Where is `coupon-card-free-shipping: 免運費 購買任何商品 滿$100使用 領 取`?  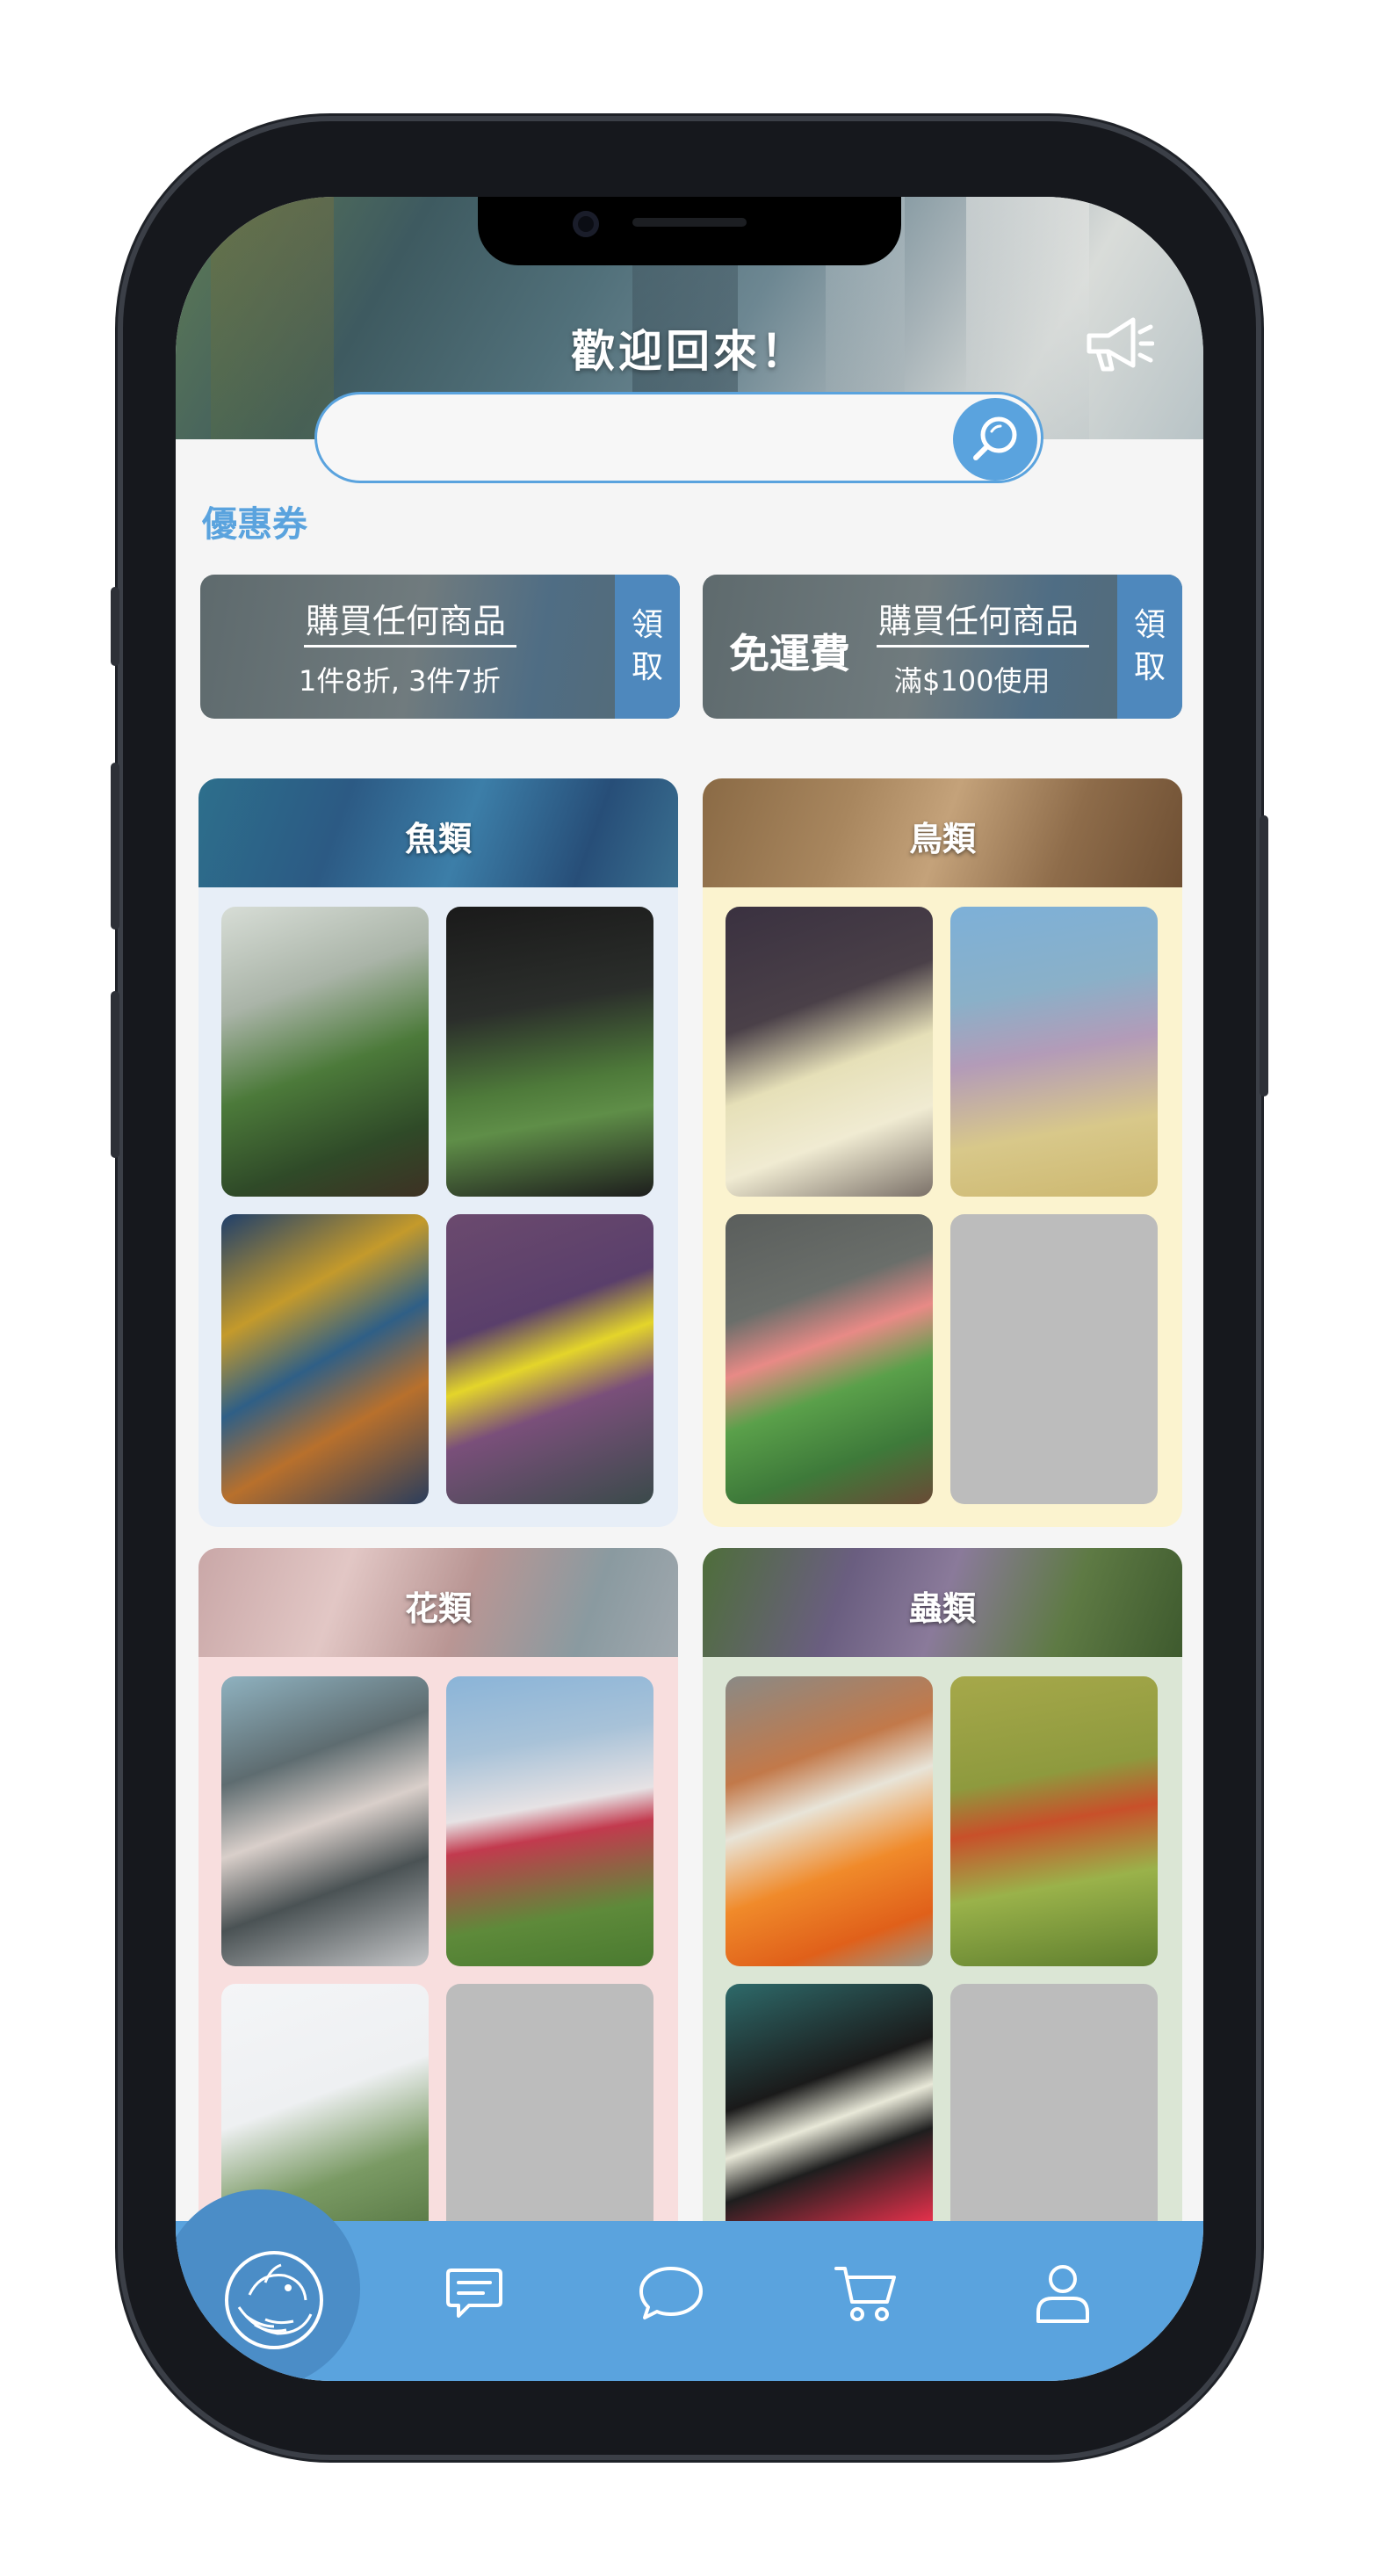 coupon-card-free-shipping: 免運費 購買任何商品 滿$100使用 領 取 is located at coordinates (942, 647).